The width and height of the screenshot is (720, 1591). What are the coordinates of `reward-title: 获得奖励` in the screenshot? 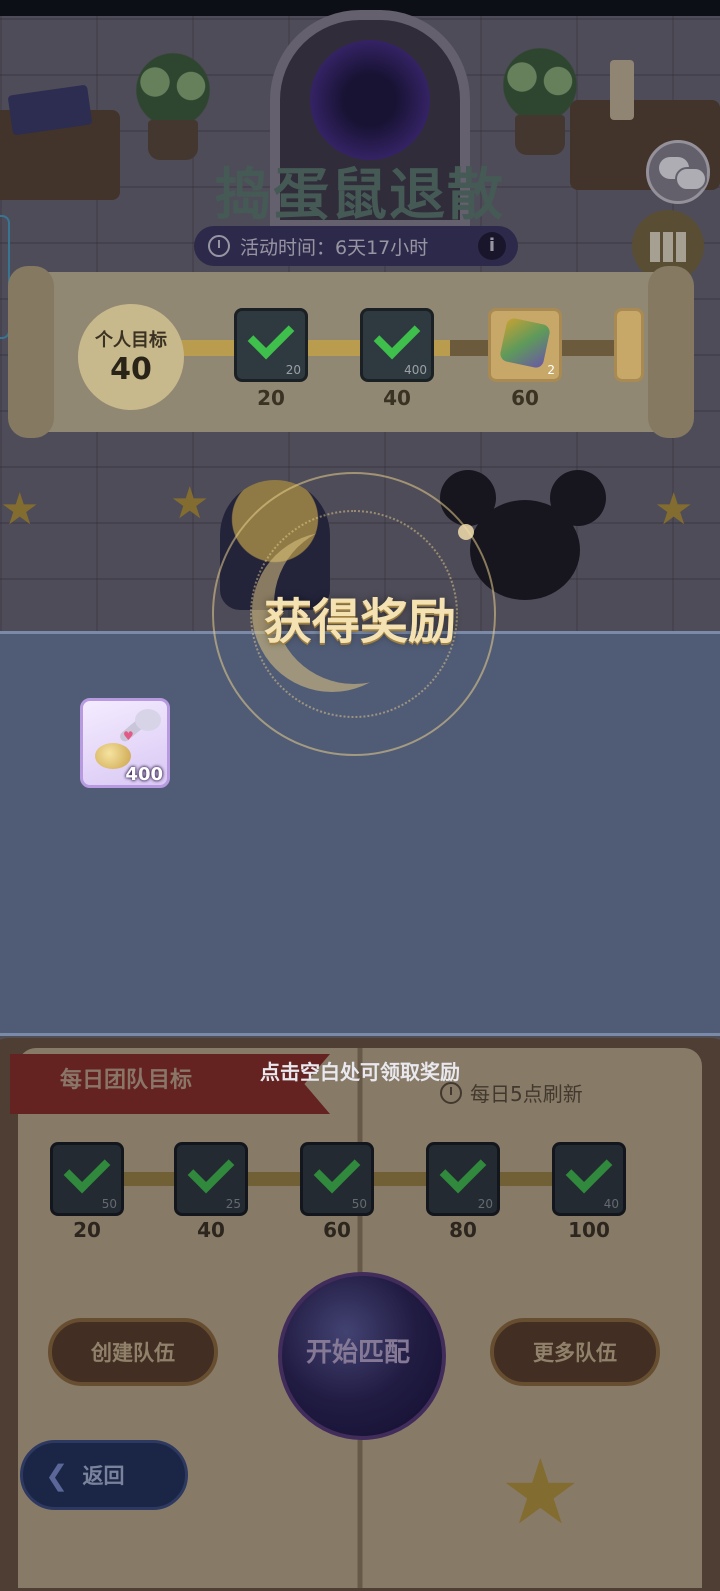 It's located at (359, 622).